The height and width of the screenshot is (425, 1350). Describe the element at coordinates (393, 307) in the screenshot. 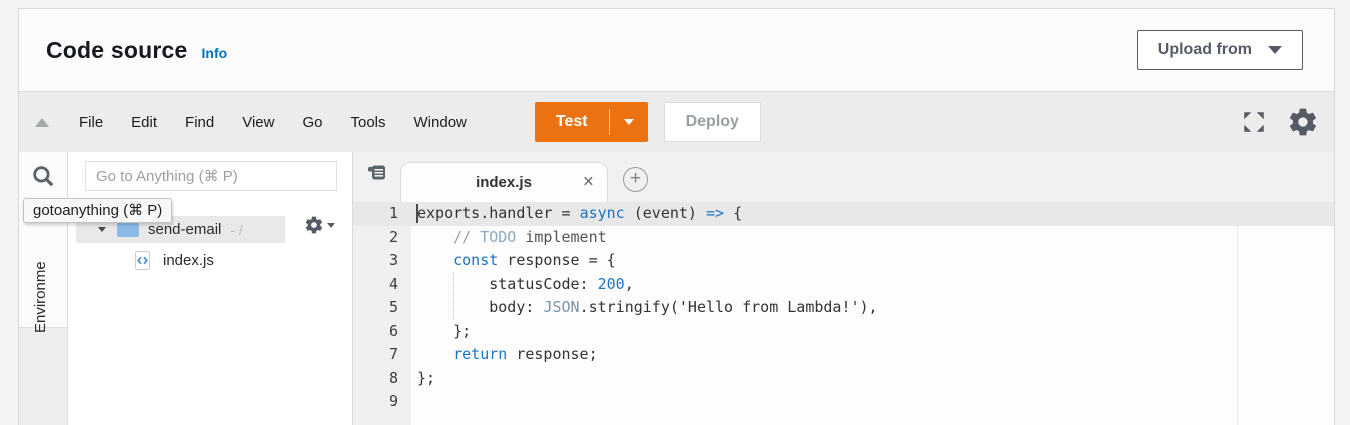

I see `line-number: 5` at that location.